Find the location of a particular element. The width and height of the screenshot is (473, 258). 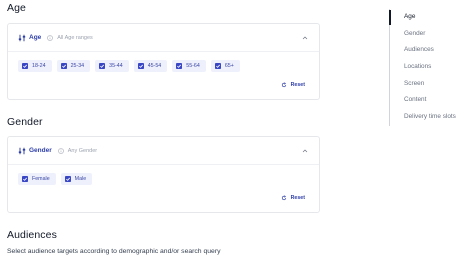

gender-option-chip: Male is located at coordinates (76, 179).